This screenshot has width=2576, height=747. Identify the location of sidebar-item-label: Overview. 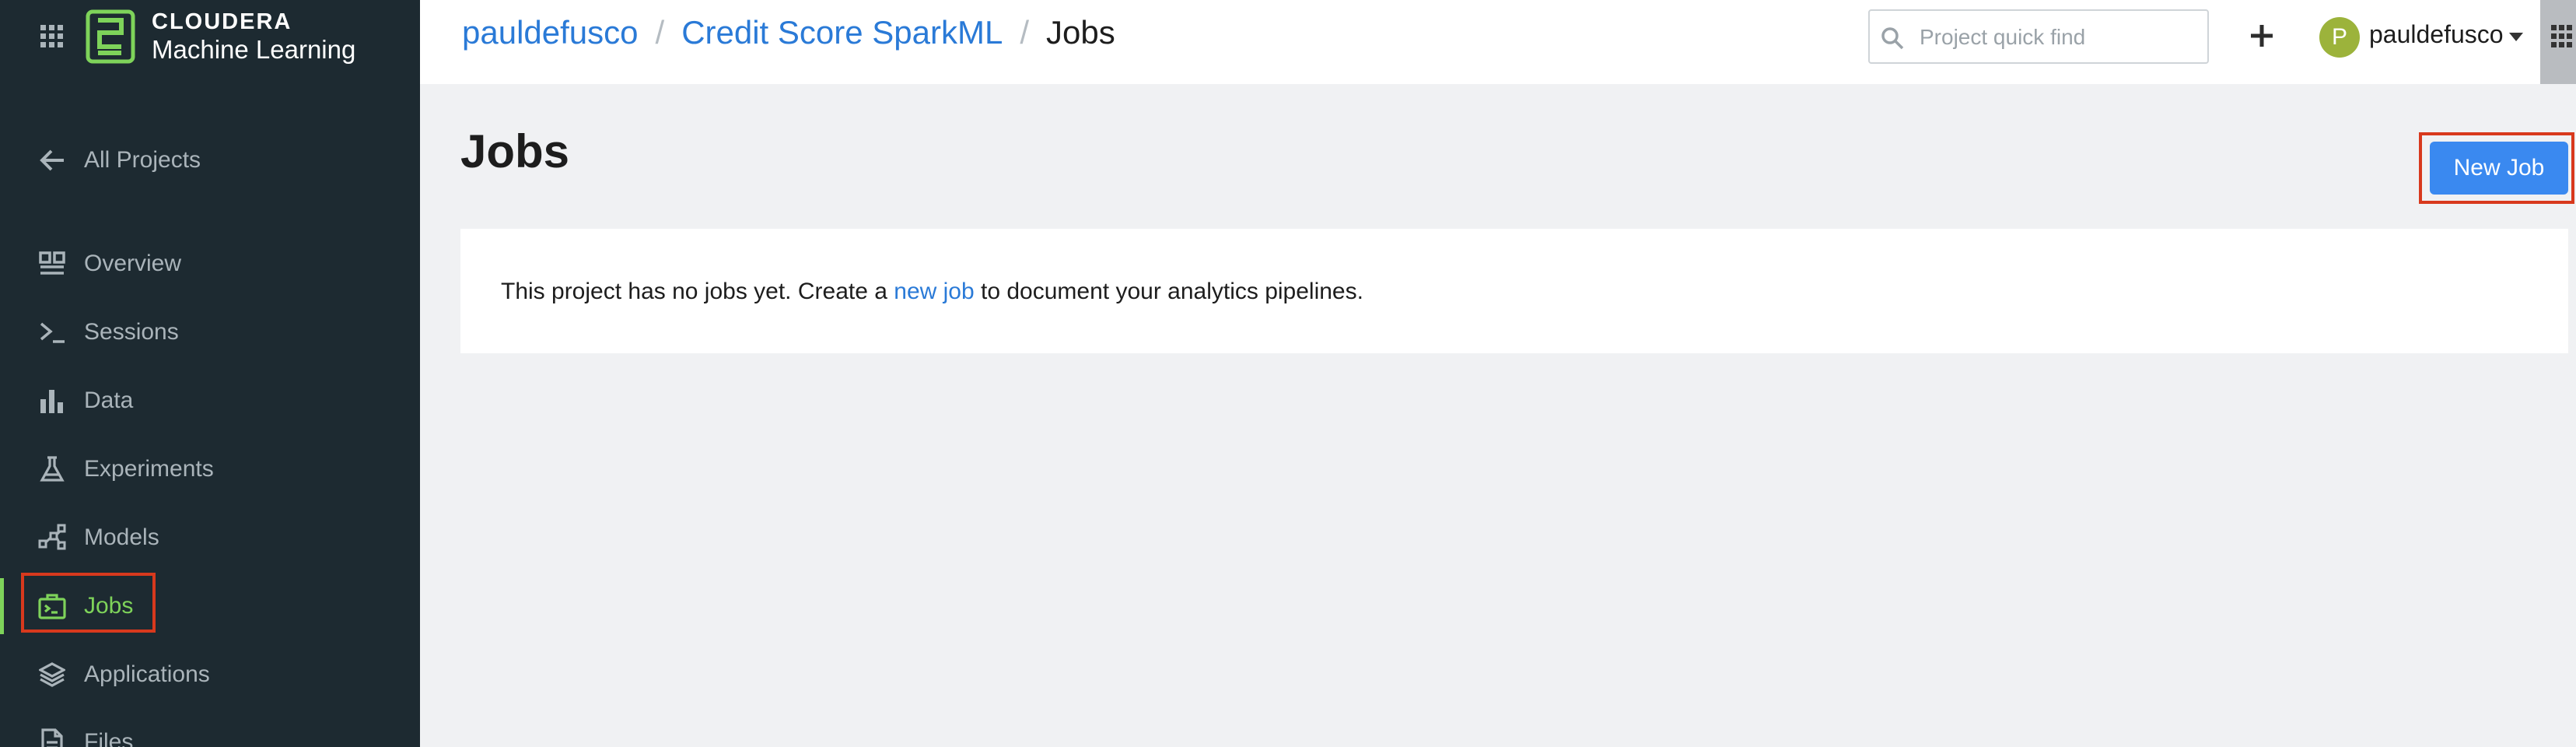
(133, 263).